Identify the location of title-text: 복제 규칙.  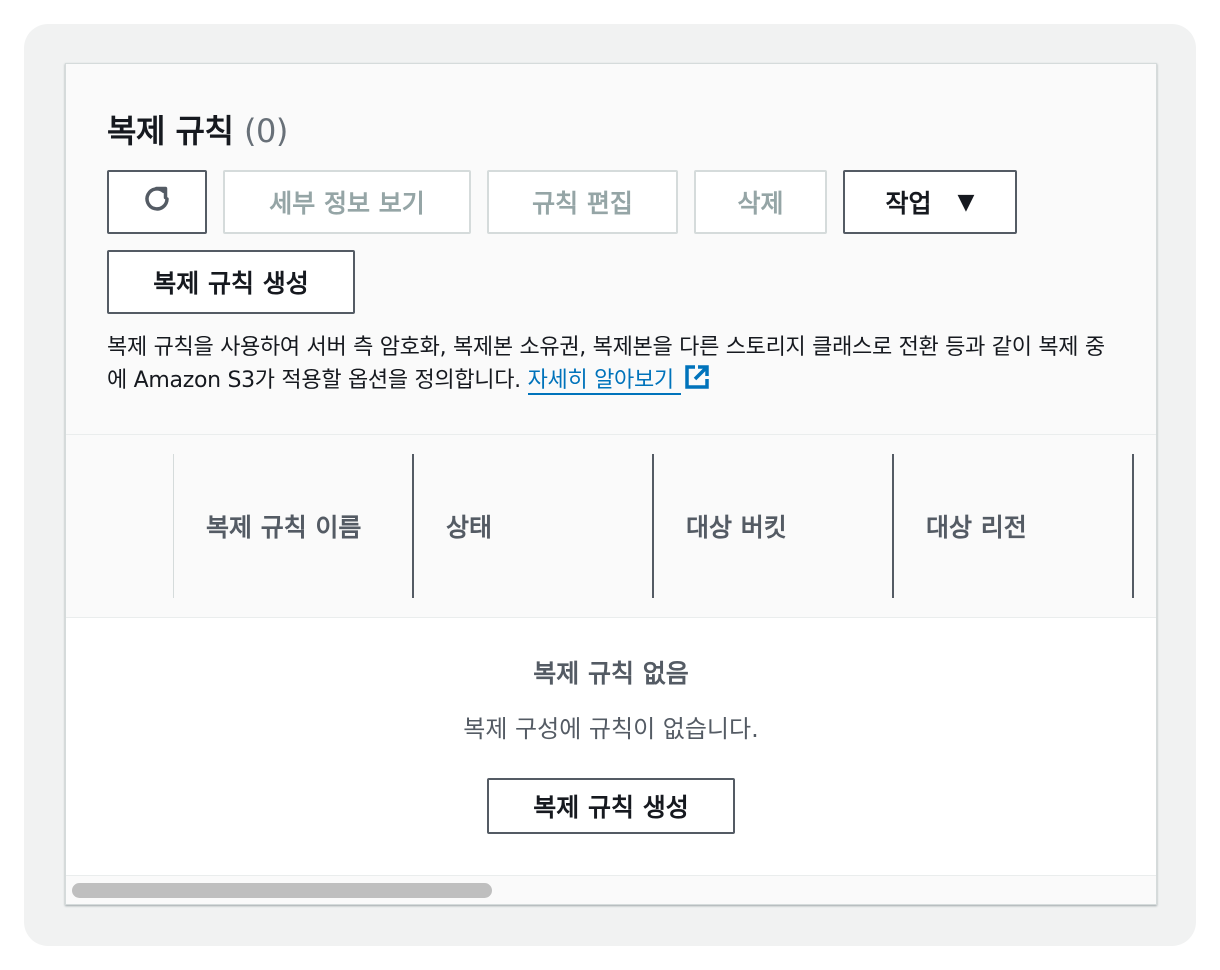
(170, 131).